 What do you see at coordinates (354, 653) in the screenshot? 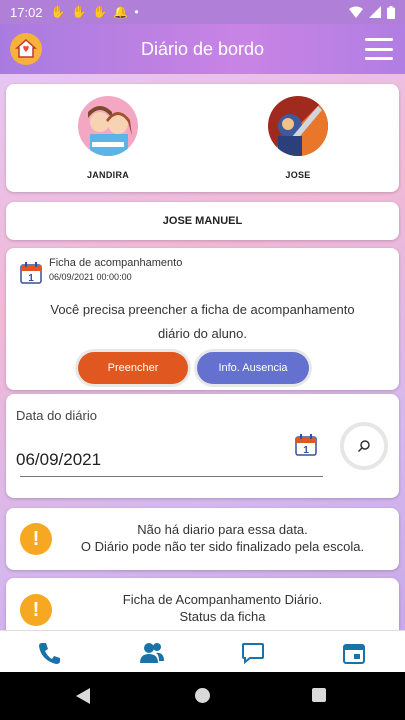
I see `calendar-icon` at bounding box center [354, 653].